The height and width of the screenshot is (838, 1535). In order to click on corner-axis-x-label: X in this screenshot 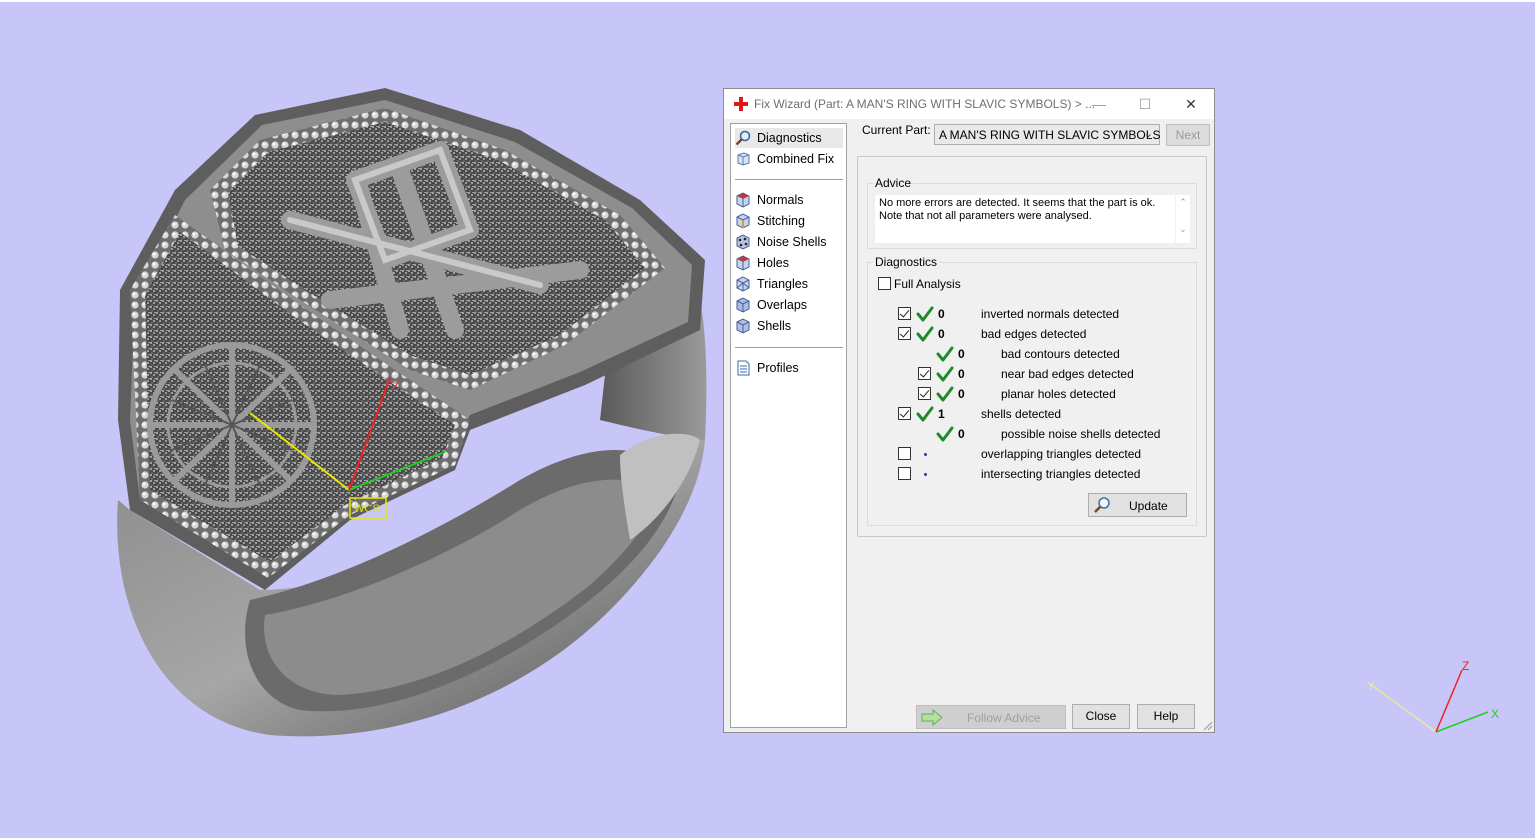, I will do `click(1495, 714)`.